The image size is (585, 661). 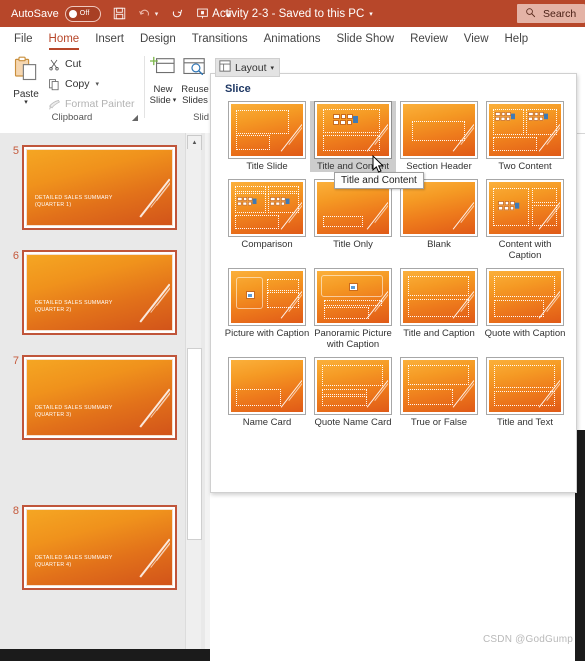 I want to click on tab-animations: Animations, so click(x=292, y=39).